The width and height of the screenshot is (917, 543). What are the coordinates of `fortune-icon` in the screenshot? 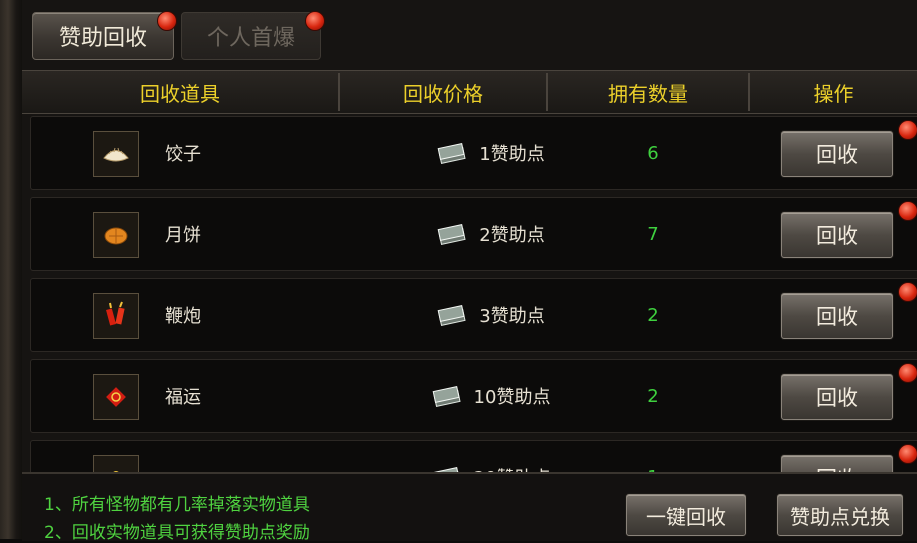 It's located at (116, 397).